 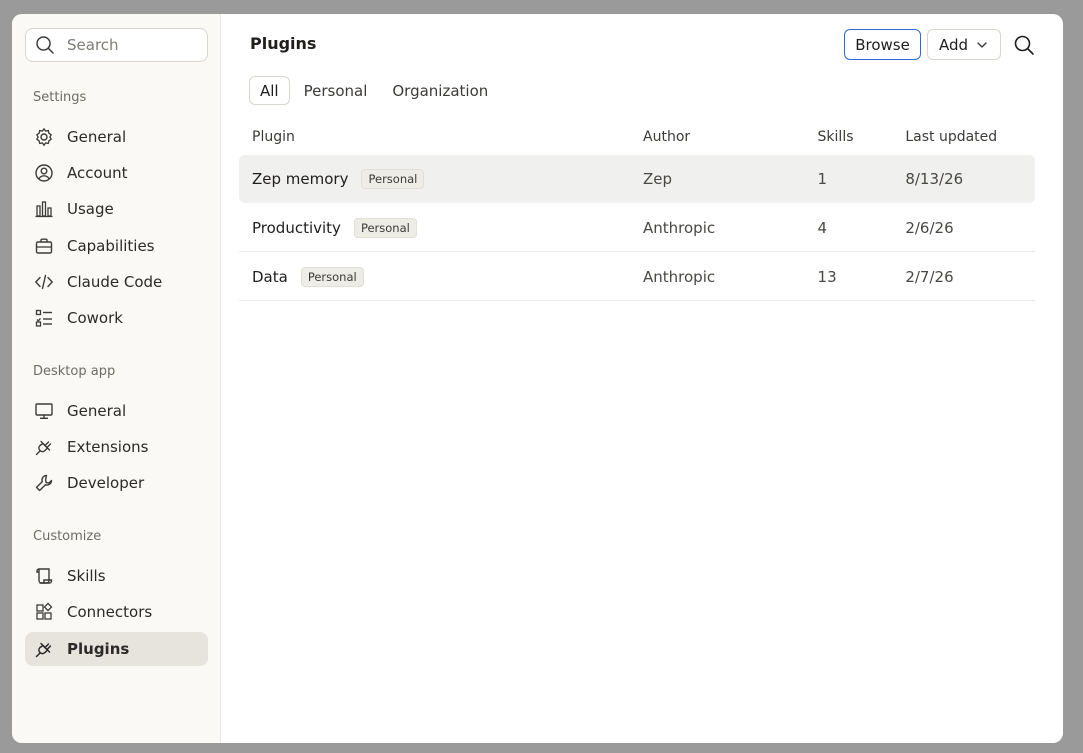 What do you see at coordinates (447, 178) in the screenshot?
I see `plugin-cell: Zep memory Personal` at bounding box center [447, 178].